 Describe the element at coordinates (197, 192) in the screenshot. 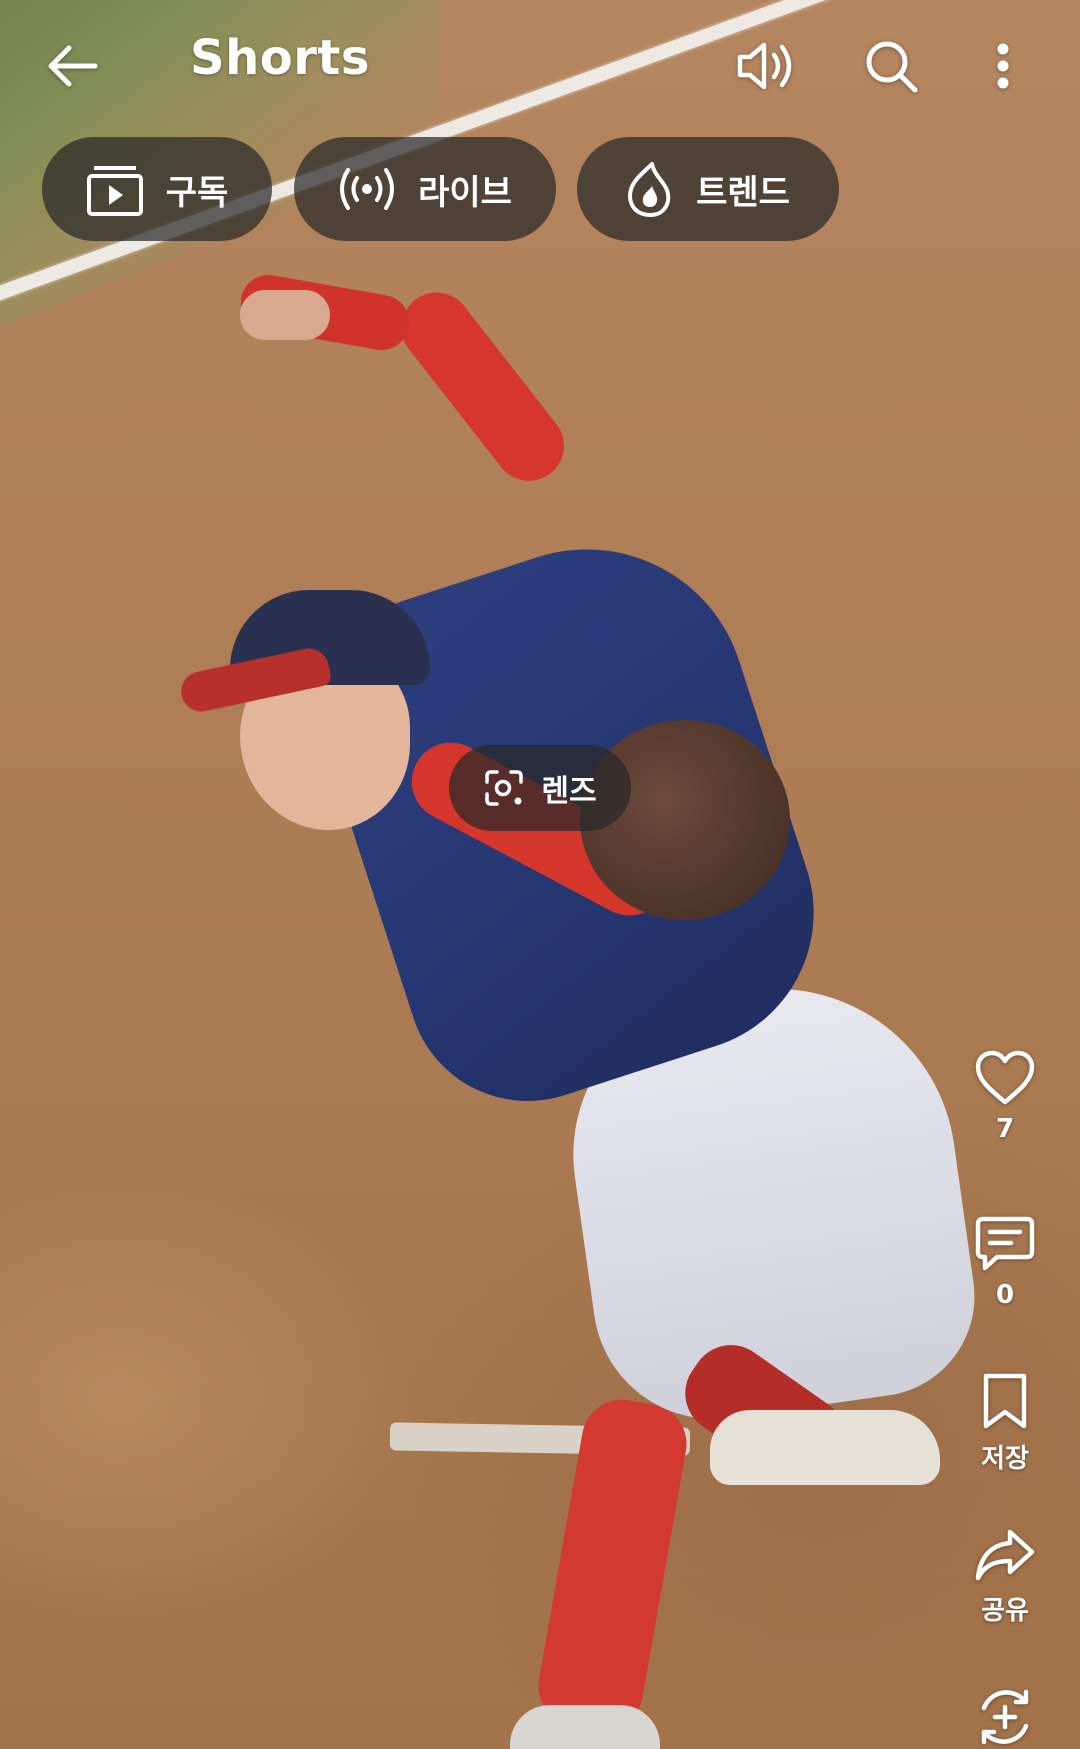

I see `chip-label: 구독` at that location.